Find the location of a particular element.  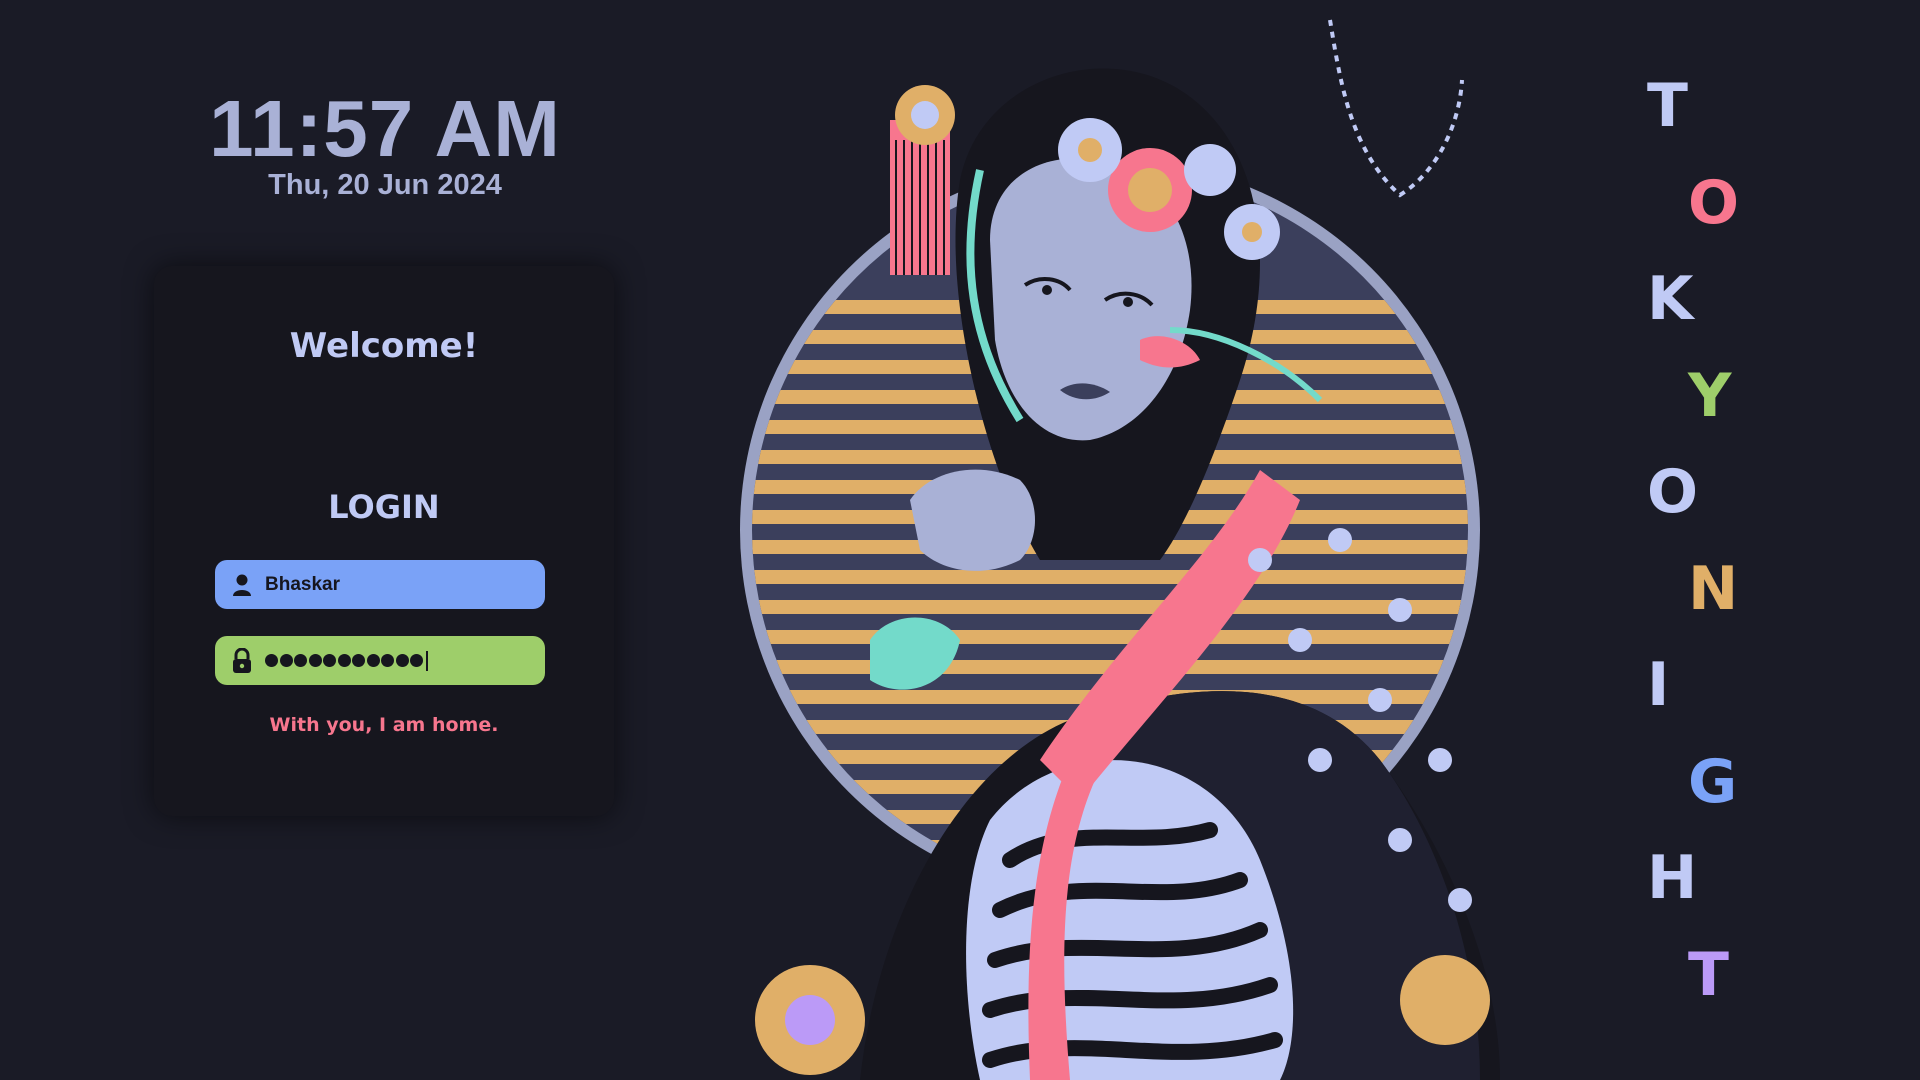

password-field is located at coordinates (380, 660).